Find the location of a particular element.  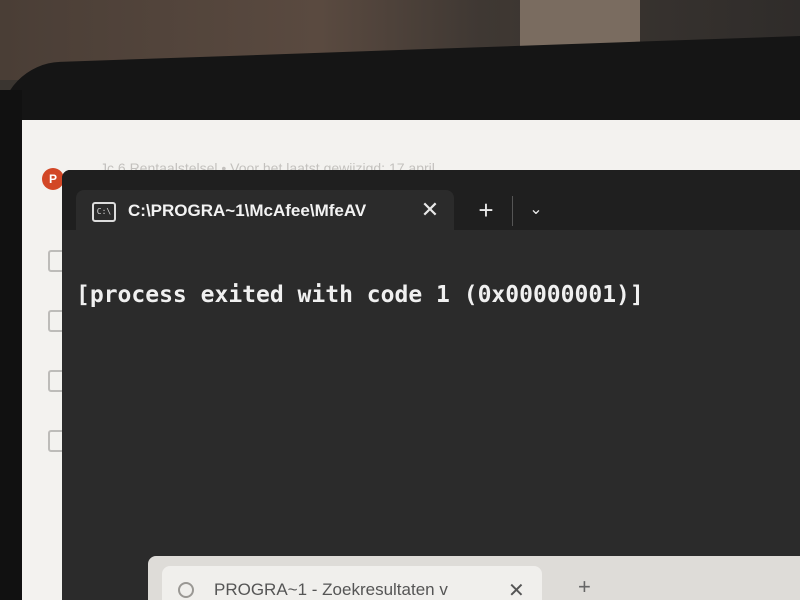

close-tab-button: ✕ is located at coordinates (430, 210).